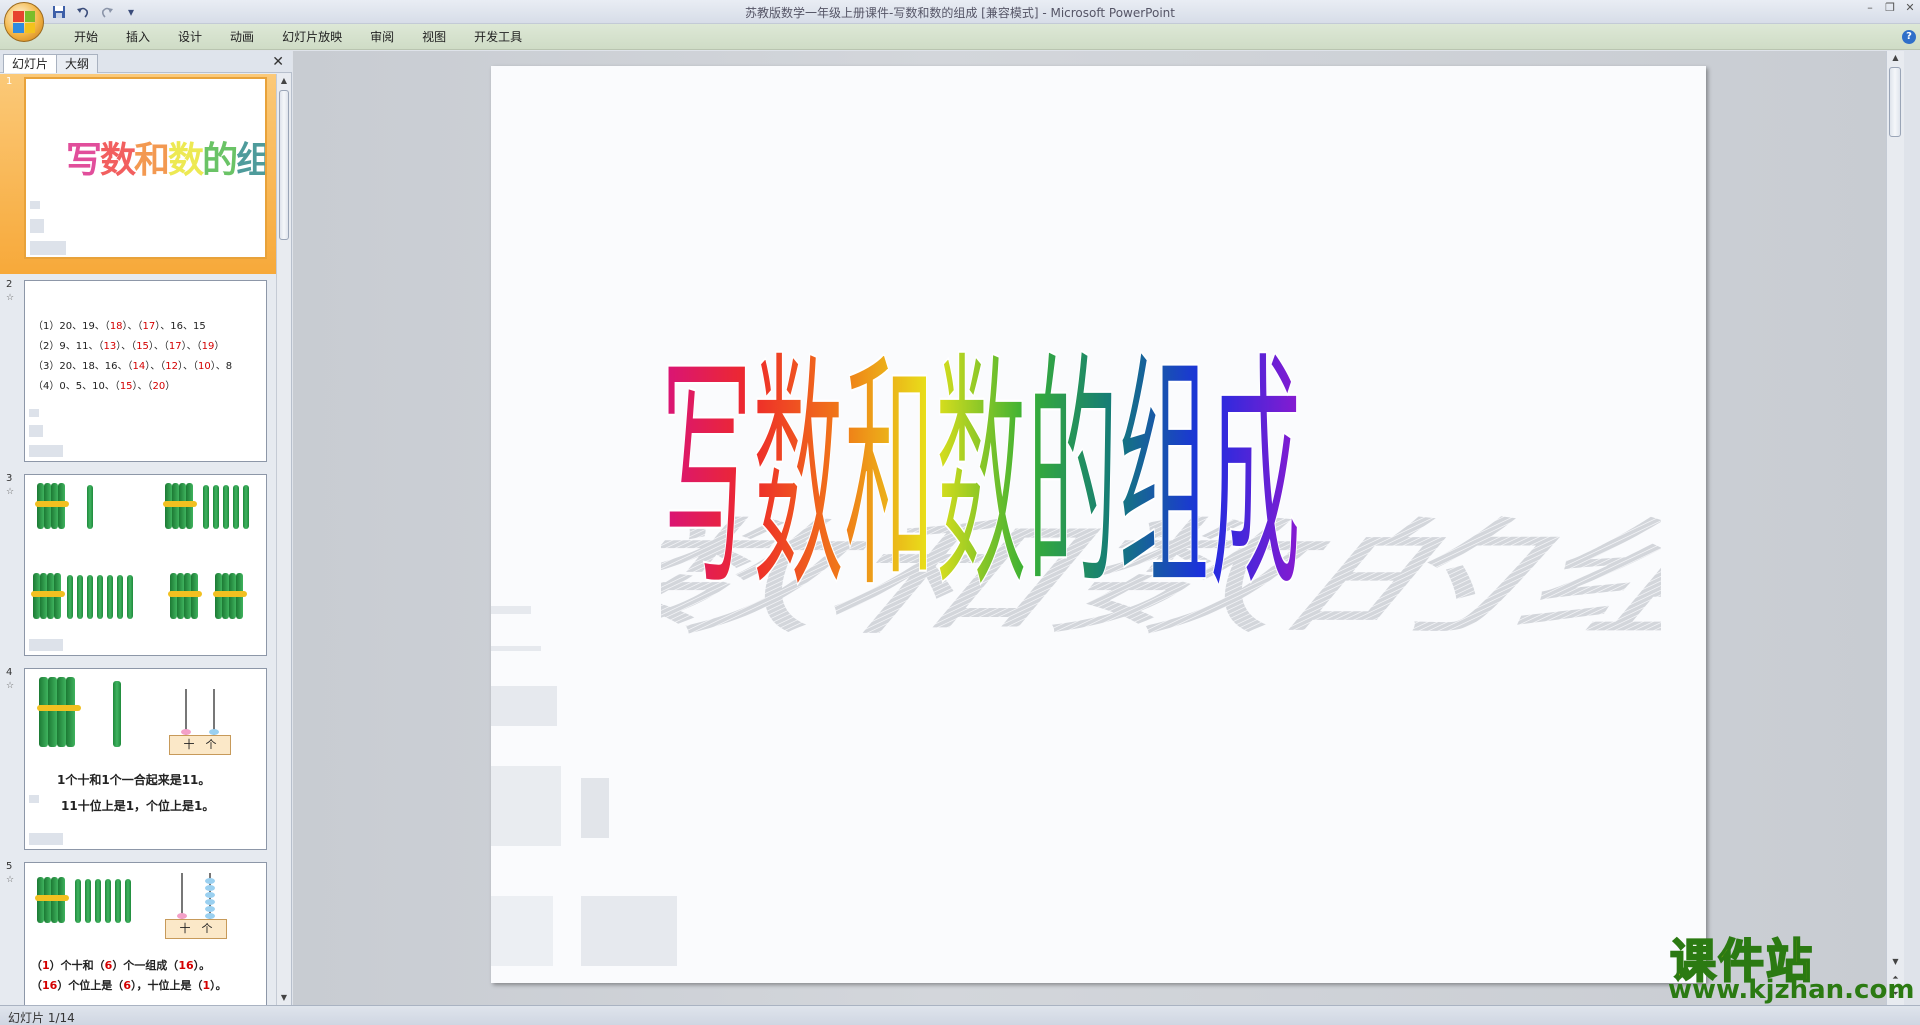 Image resolution: width=1920 pixels, height=1025 pixels. What do you see at coordinates (312, 37) in the screenshot?
I see `tab-slideshow: 幻灯片放映` at bounding box center [312, 37].